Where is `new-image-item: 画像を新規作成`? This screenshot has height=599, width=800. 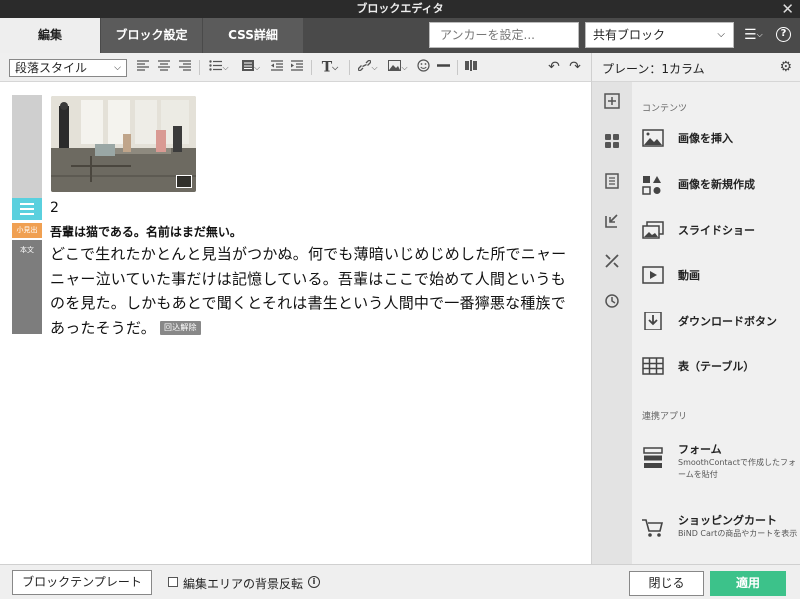 new-image-item: 画像を新規作成 is located at coordinates (717, 185).